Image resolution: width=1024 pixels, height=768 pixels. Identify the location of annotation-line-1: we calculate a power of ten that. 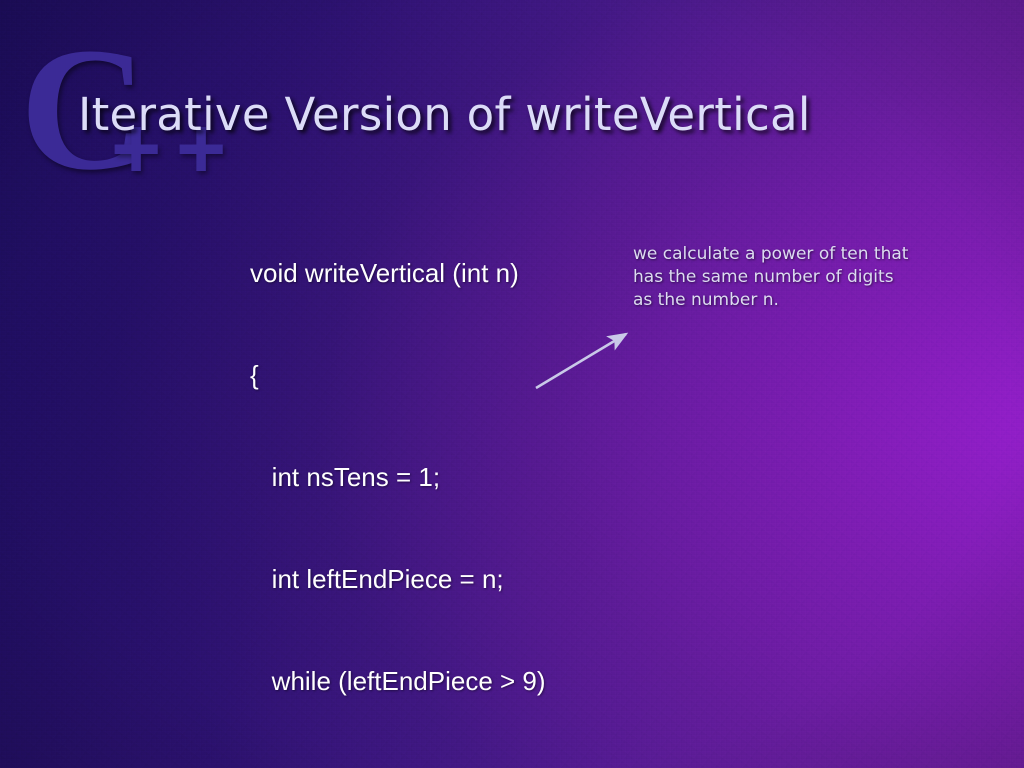
(771, 254).